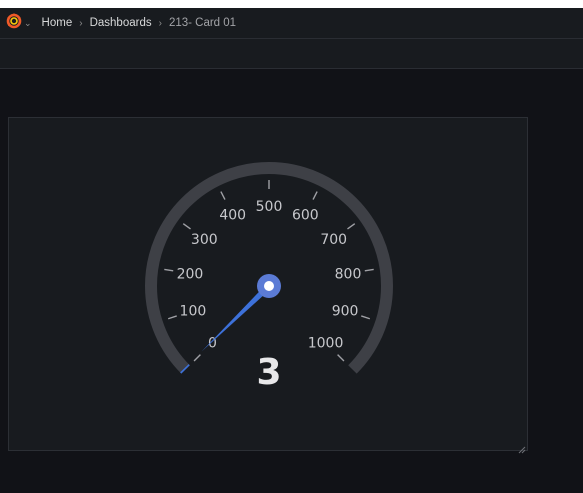  I want to click on gauge-tick-label: 400, so click(232, 216).